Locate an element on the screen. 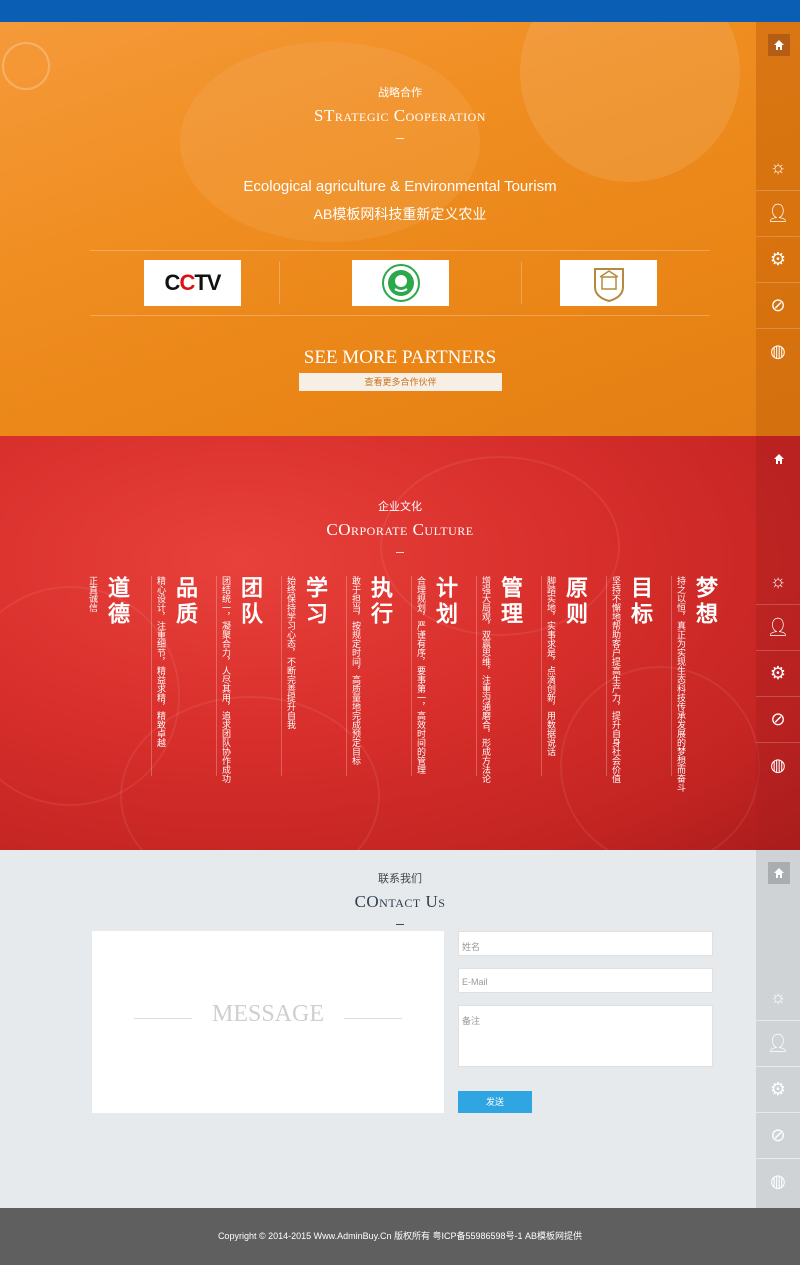 This screenshot has width=800, height=1265. culture-value-text: 合理规划，严谨有序，要事第一，高效时间的管理 is located at coordinates (421, 675).